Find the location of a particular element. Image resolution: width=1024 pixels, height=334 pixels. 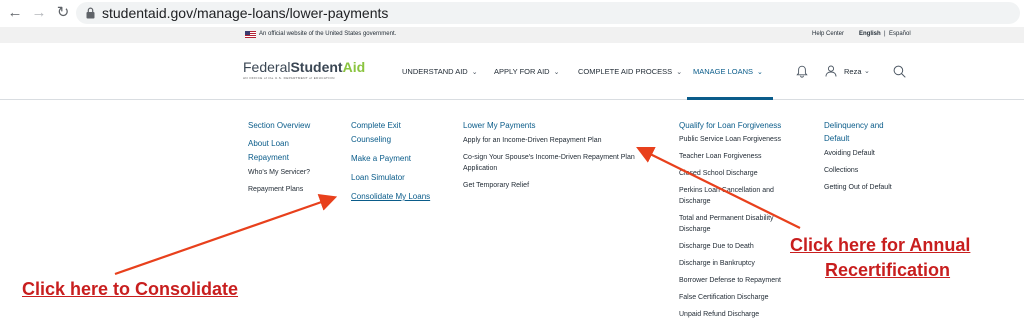

menu-section-overview: Section Overview is located at coordinates (279, 125).